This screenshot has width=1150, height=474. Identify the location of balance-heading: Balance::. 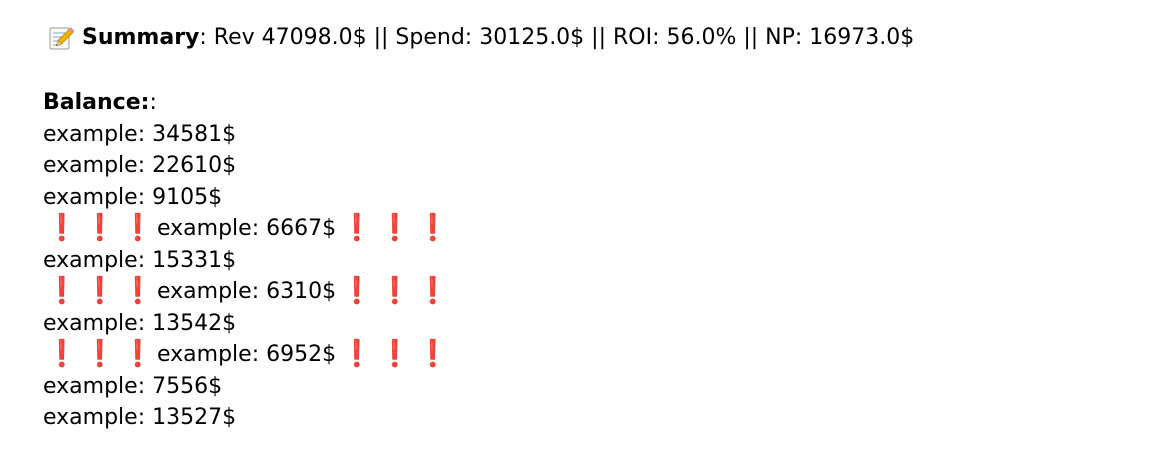
(247, 103).